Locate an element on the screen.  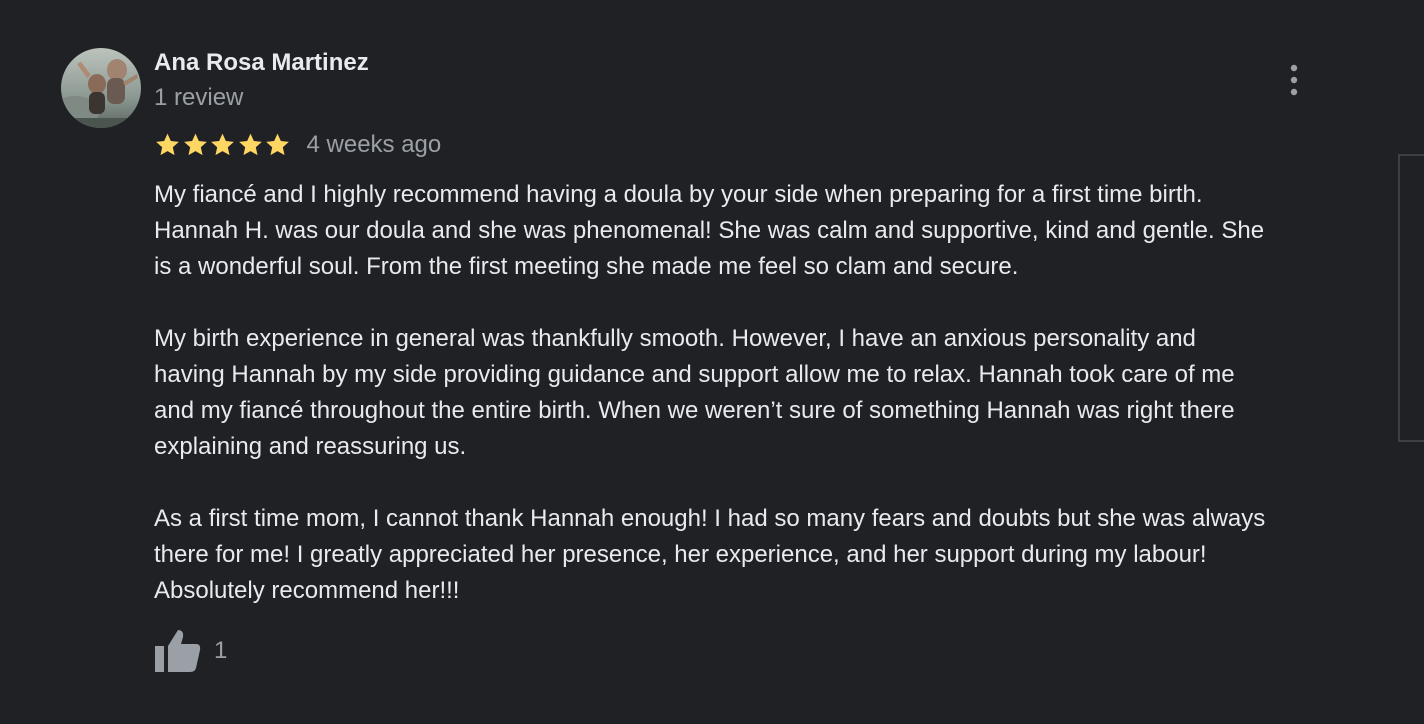
more-vert-icon is located at coordinates (1294, 80).